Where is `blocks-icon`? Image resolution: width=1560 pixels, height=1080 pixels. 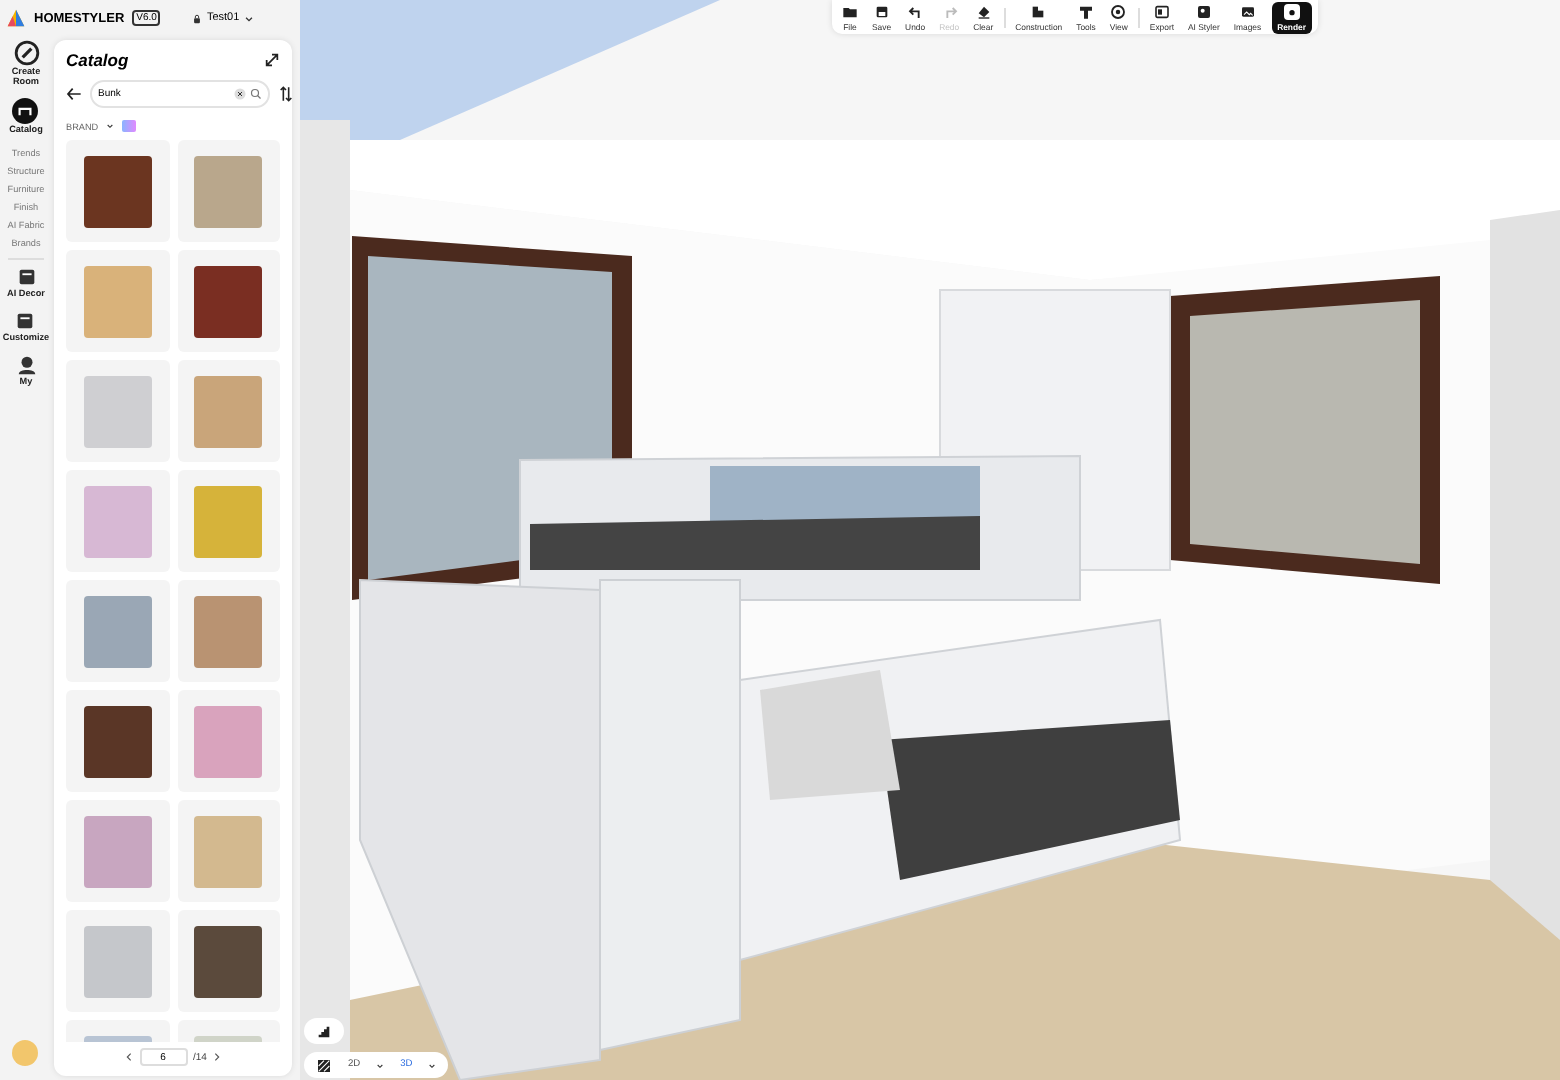 blocks-icon is located at coordinates (1038, 11).